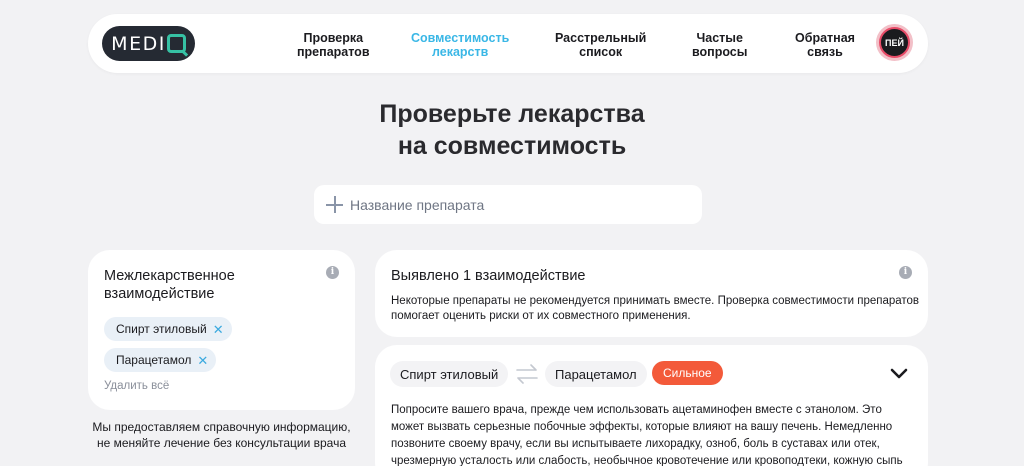  What do you see at coordinates (334, 204) in the screenshot?
I see `plus-icon` at bounding box center [334, 204].